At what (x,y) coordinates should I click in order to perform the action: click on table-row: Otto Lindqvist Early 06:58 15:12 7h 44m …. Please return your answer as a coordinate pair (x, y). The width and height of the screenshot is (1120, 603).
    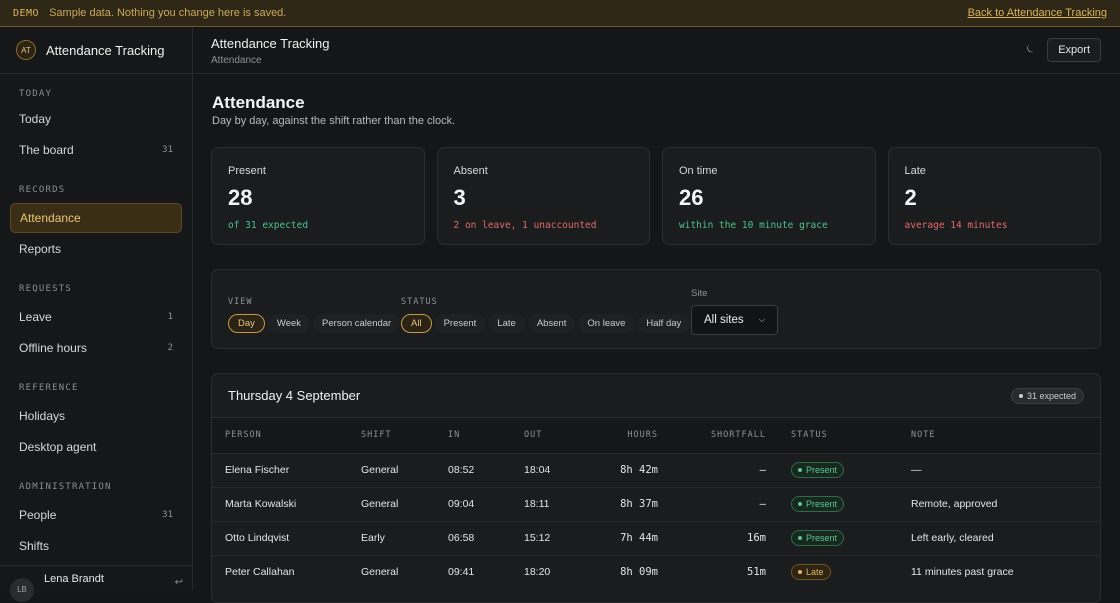
    Looking at the image, I should click on (656, 538).